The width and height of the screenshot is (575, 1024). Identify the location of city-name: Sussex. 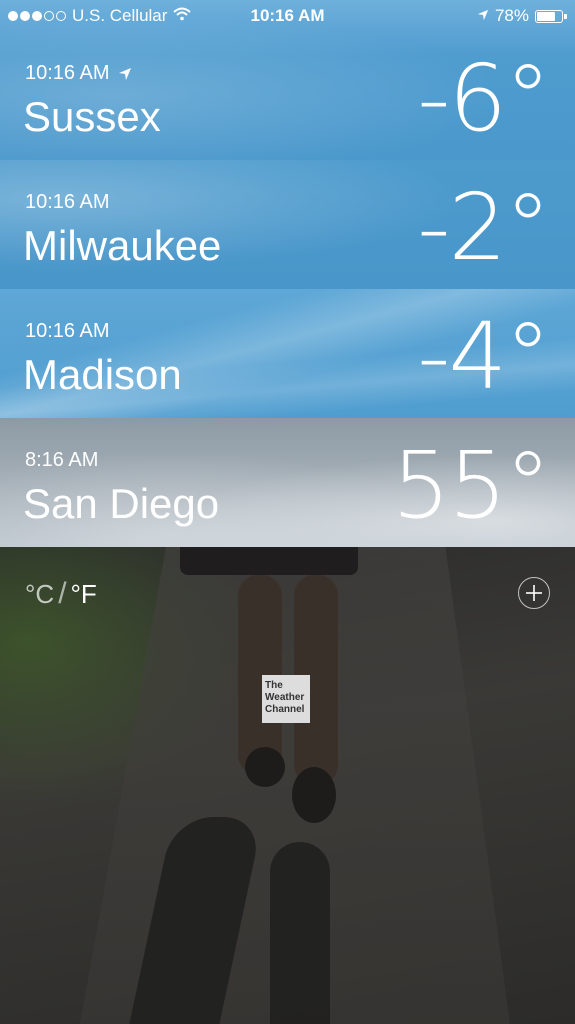
(92, 116).